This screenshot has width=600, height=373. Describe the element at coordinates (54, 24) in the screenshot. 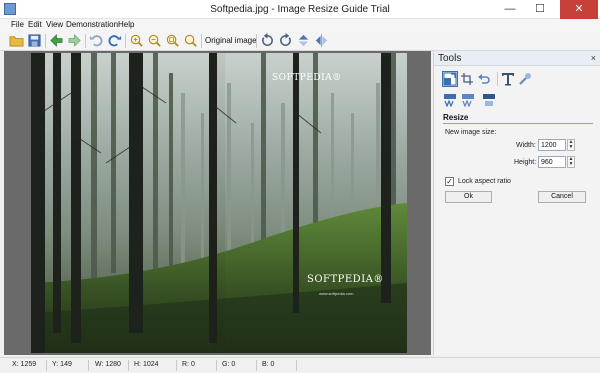

I see `menu-view: View` at that location.